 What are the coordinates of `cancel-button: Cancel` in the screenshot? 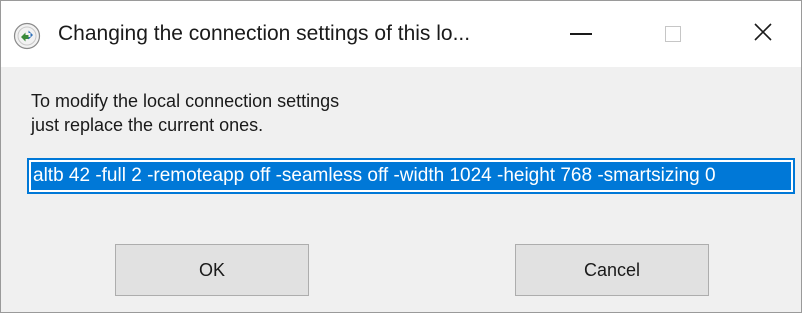 It's located at (612, 270).